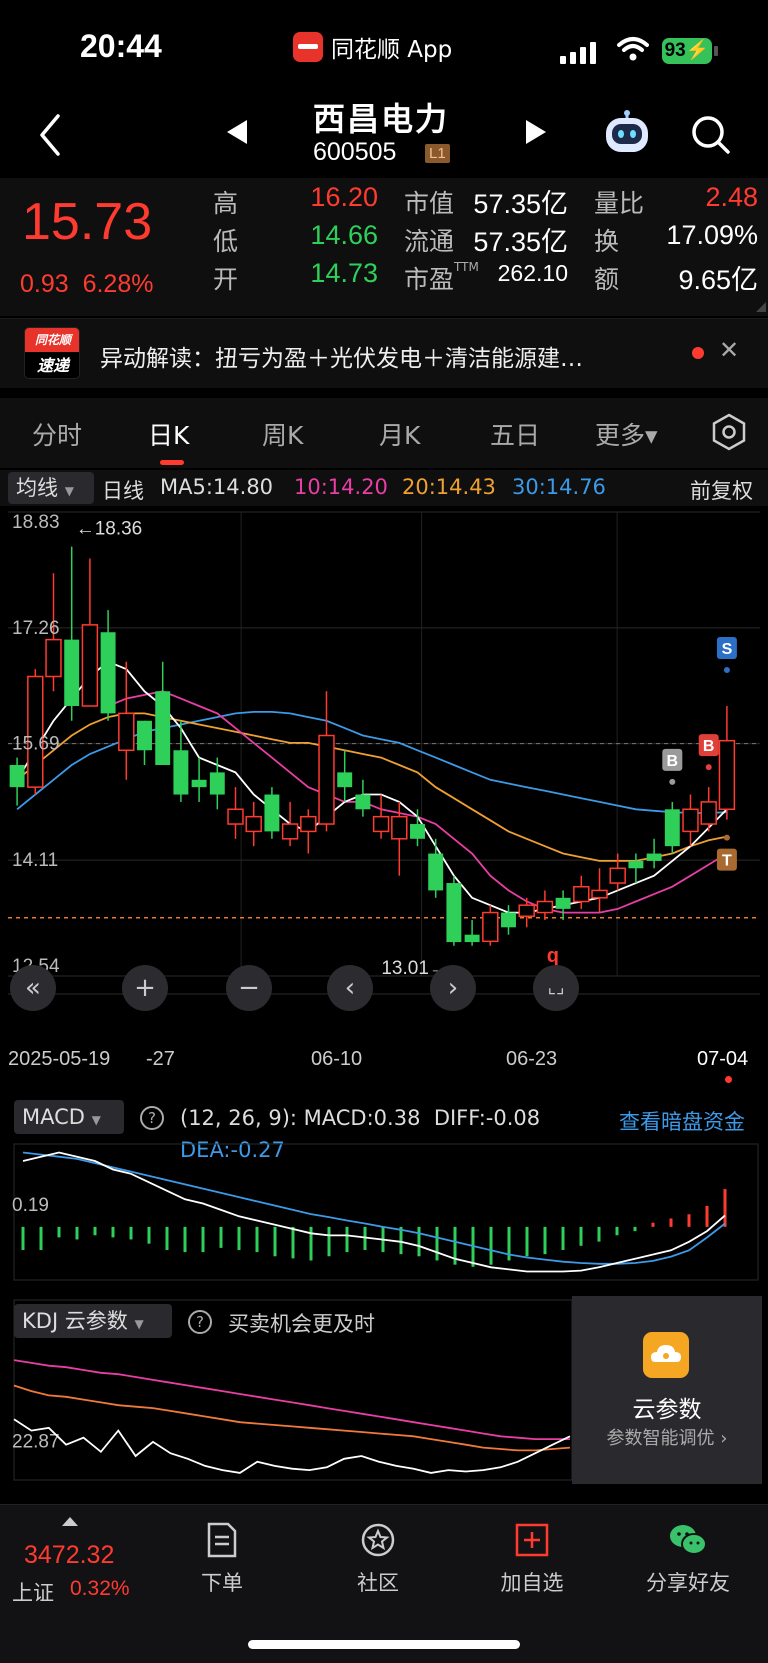 This screenshot has width=768, height=1663. I want to click on price-change: 0.93 6.28%, so click(86, 284).